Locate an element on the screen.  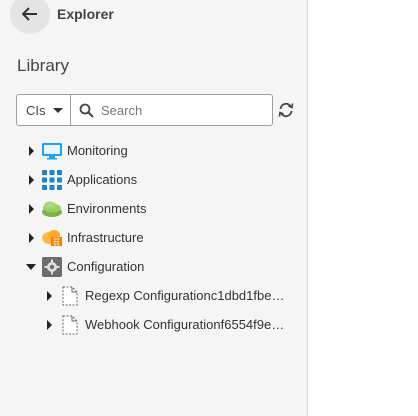
gear-icon is located at coordinates (52, 266).